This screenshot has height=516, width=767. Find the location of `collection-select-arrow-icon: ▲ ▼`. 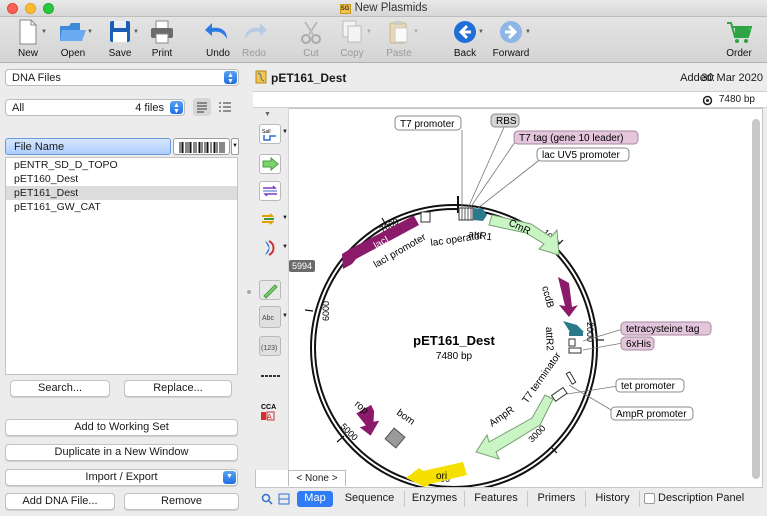

collection-select-arrow-icon: ▲ ▼ is located at coordinates (230, 78).